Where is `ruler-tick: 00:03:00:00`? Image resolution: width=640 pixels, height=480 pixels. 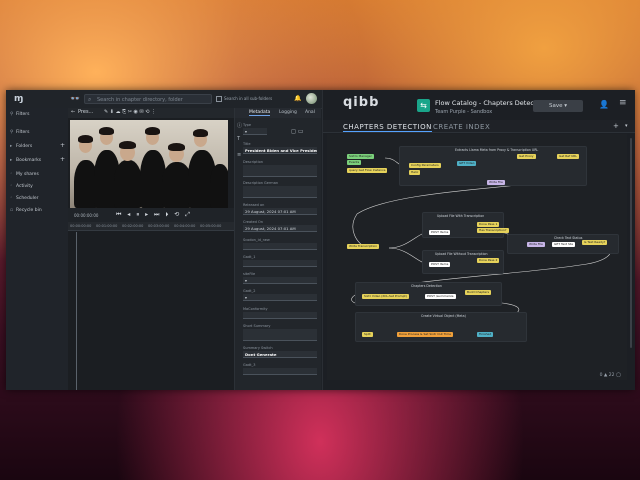 ruler-tick: 00:03:00:00 is located at coordinates (159, 226).